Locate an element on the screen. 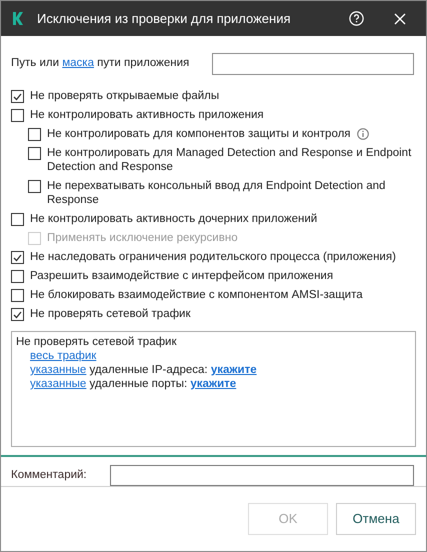  link: весь трафик is located at coordinates (63, 356).